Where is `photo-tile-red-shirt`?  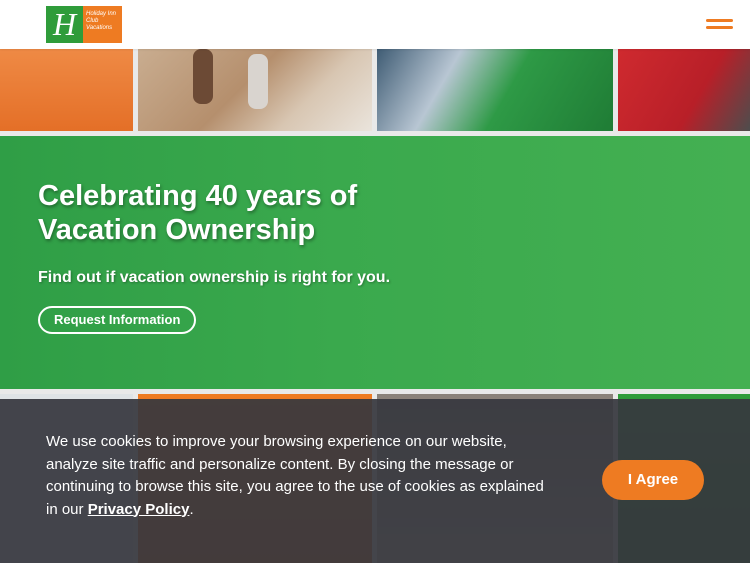 photo-tile-red-shirt is located at coordinates (684, 90).